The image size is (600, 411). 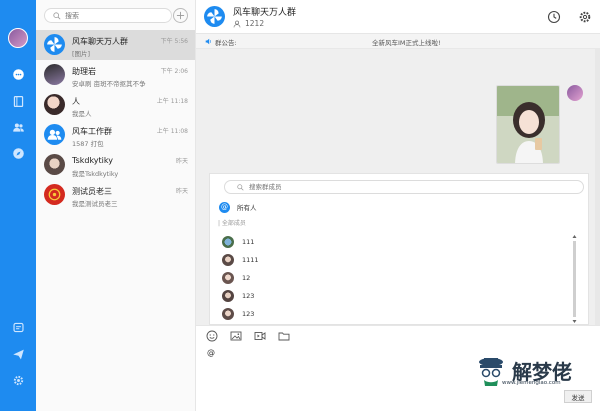 I want to click on notice-label: 群公告:, so click(x=226, y=43).